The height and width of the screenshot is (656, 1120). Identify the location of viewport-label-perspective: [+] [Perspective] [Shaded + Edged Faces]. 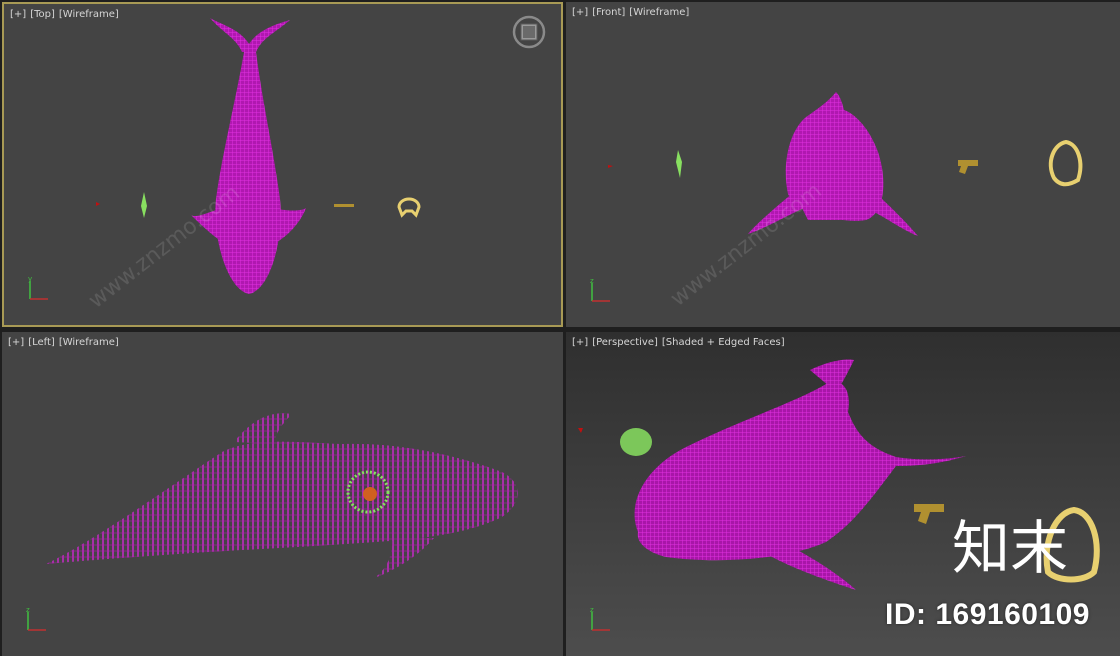
(680, 342).